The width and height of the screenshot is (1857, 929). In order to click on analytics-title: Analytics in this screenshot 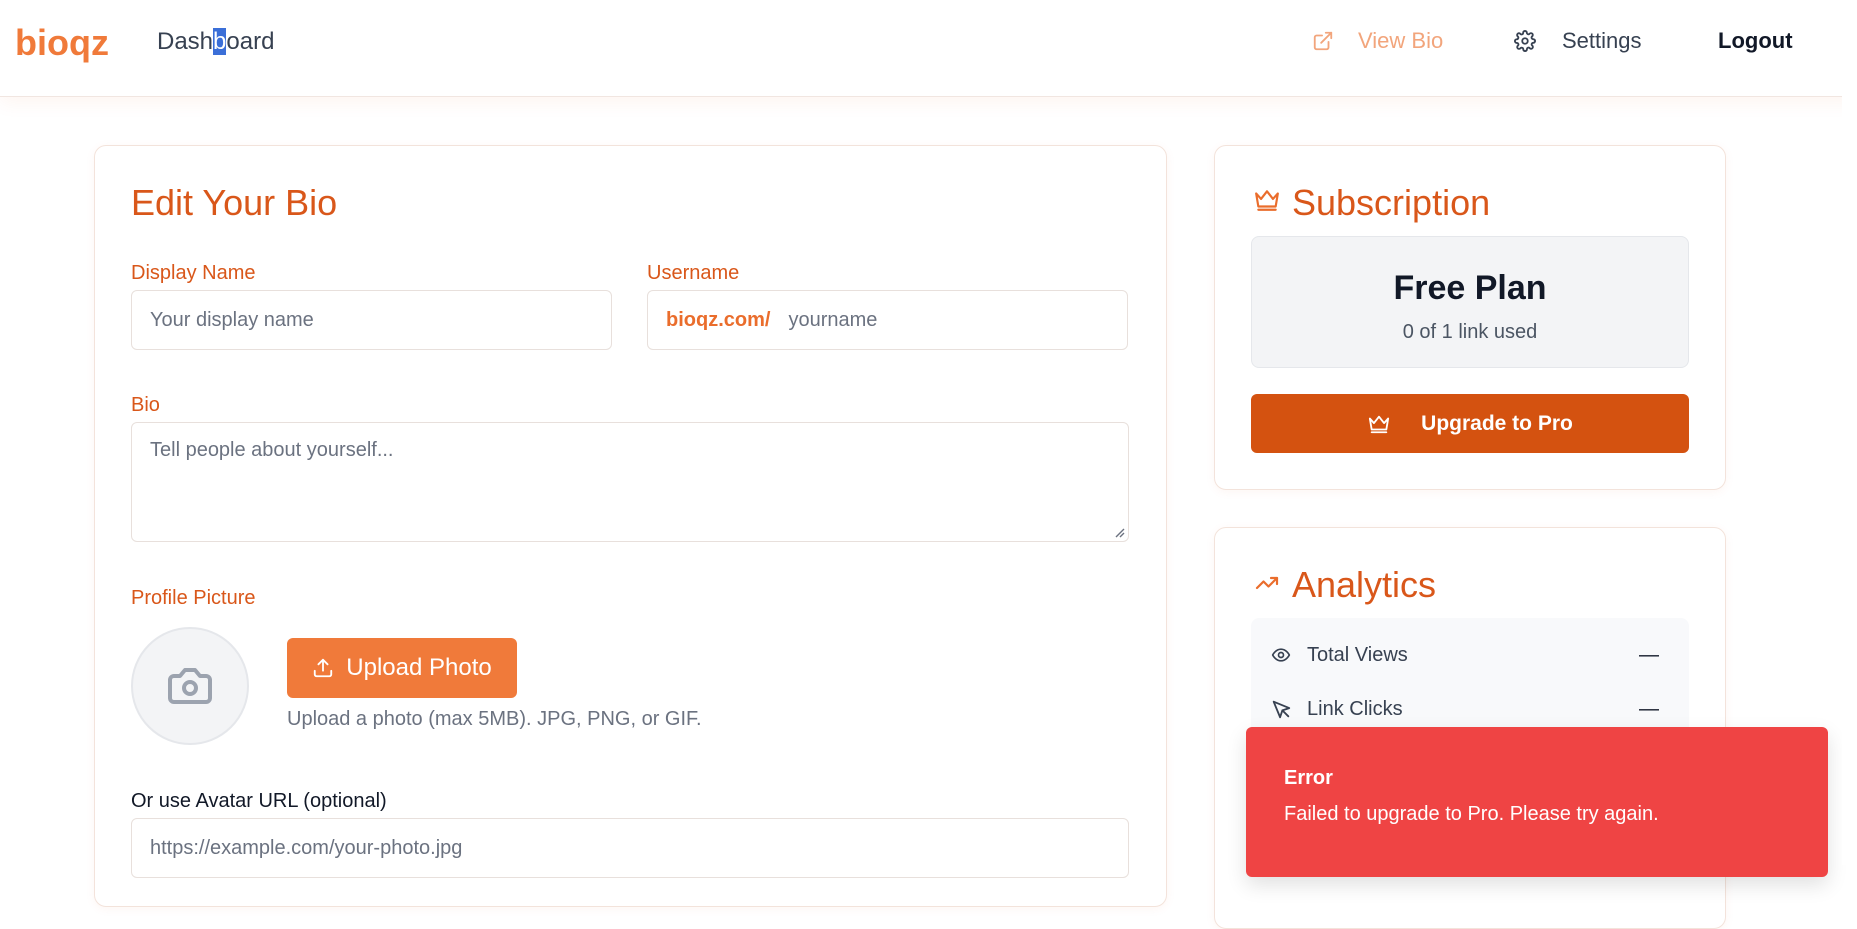, I will do `click(1364, 584)`.